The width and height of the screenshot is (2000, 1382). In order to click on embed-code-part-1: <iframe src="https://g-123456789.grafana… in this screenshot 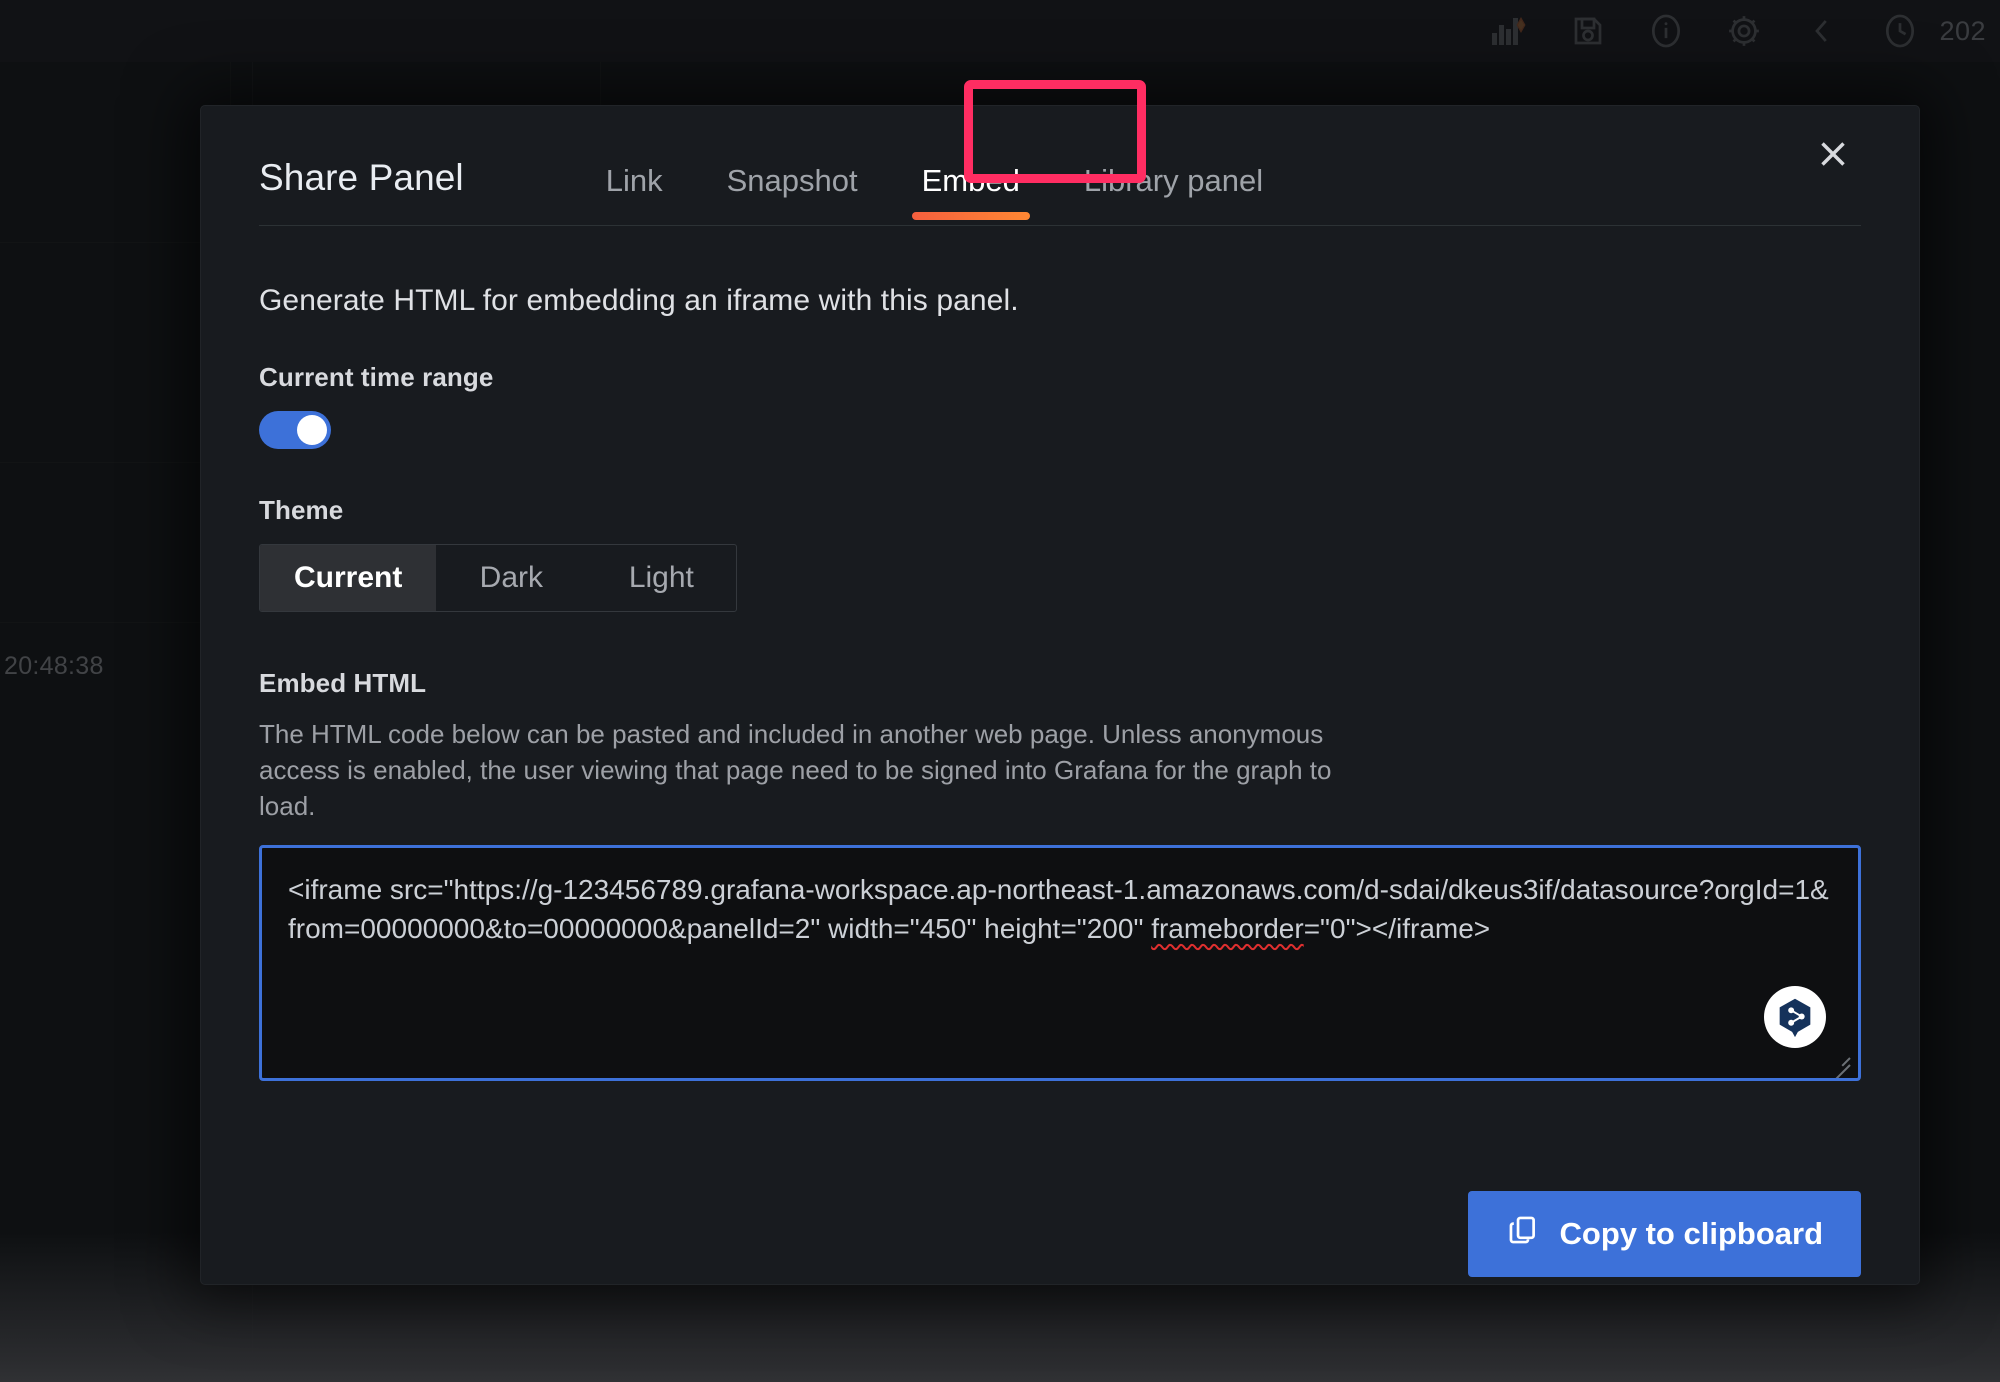, I will do `click(1058, 909)`.